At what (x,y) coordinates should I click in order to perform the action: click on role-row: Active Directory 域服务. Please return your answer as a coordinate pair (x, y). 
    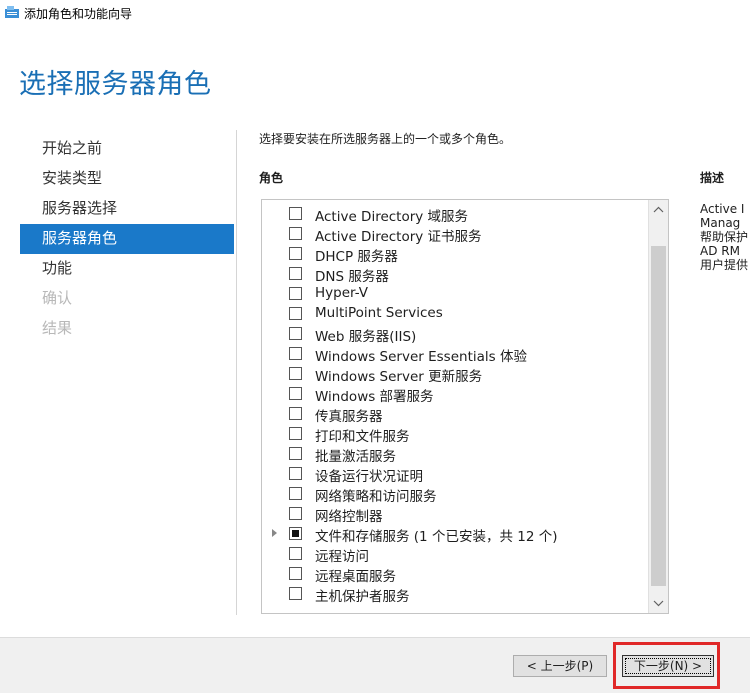
    Looking at the image, I should click on (454, 214).